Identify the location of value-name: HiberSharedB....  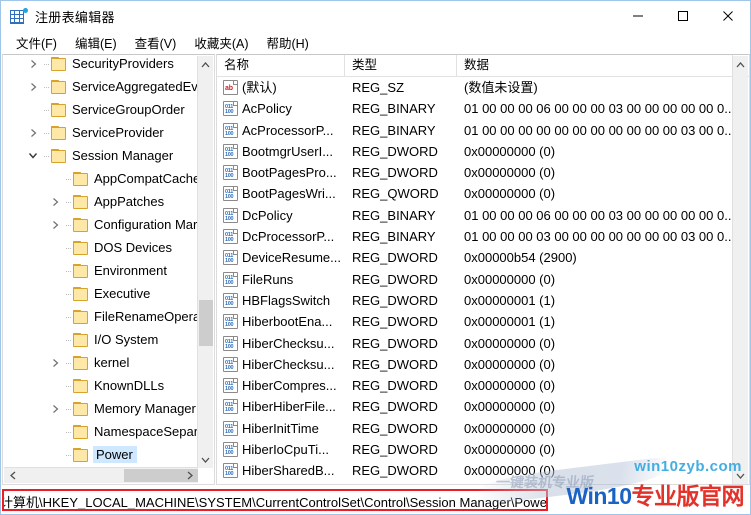
(288, 471).